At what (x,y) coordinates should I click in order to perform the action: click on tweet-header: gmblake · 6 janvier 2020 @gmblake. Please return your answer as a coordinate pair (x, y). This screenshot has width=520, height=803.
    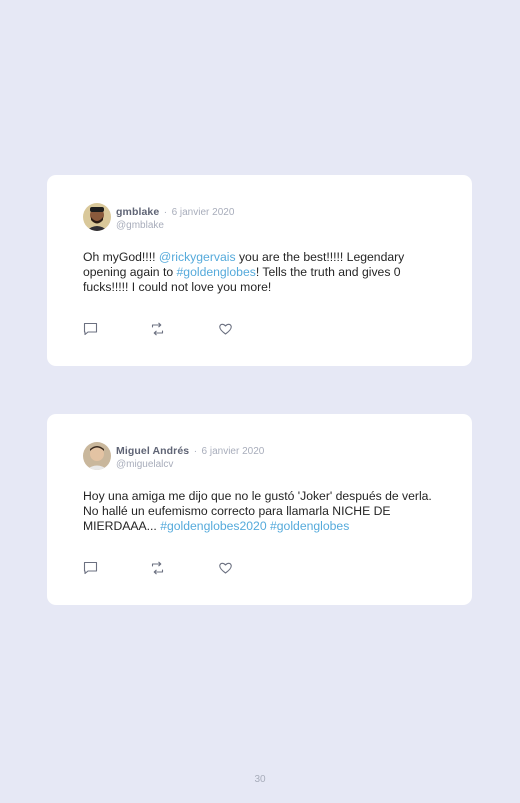
    Looking at the image, I should click on (158, 217).